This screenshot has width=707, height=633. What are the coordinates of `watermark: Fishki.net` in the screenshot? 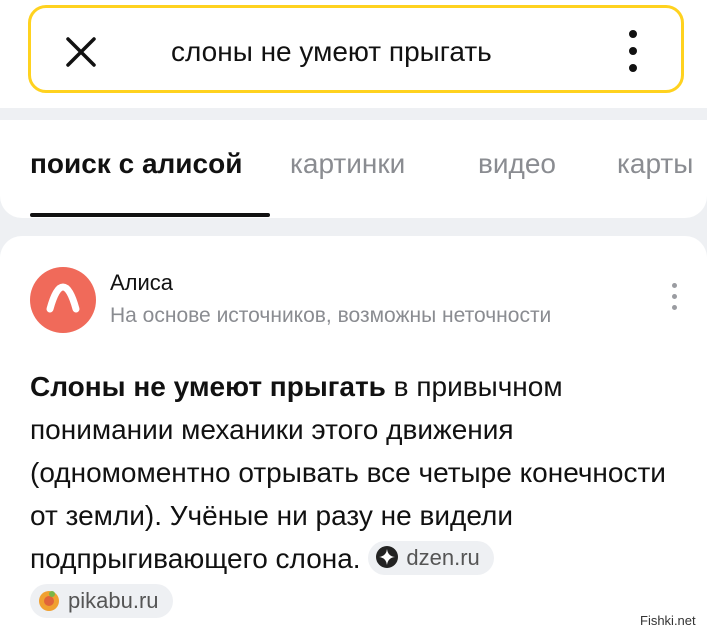 It's located at (668, 620).